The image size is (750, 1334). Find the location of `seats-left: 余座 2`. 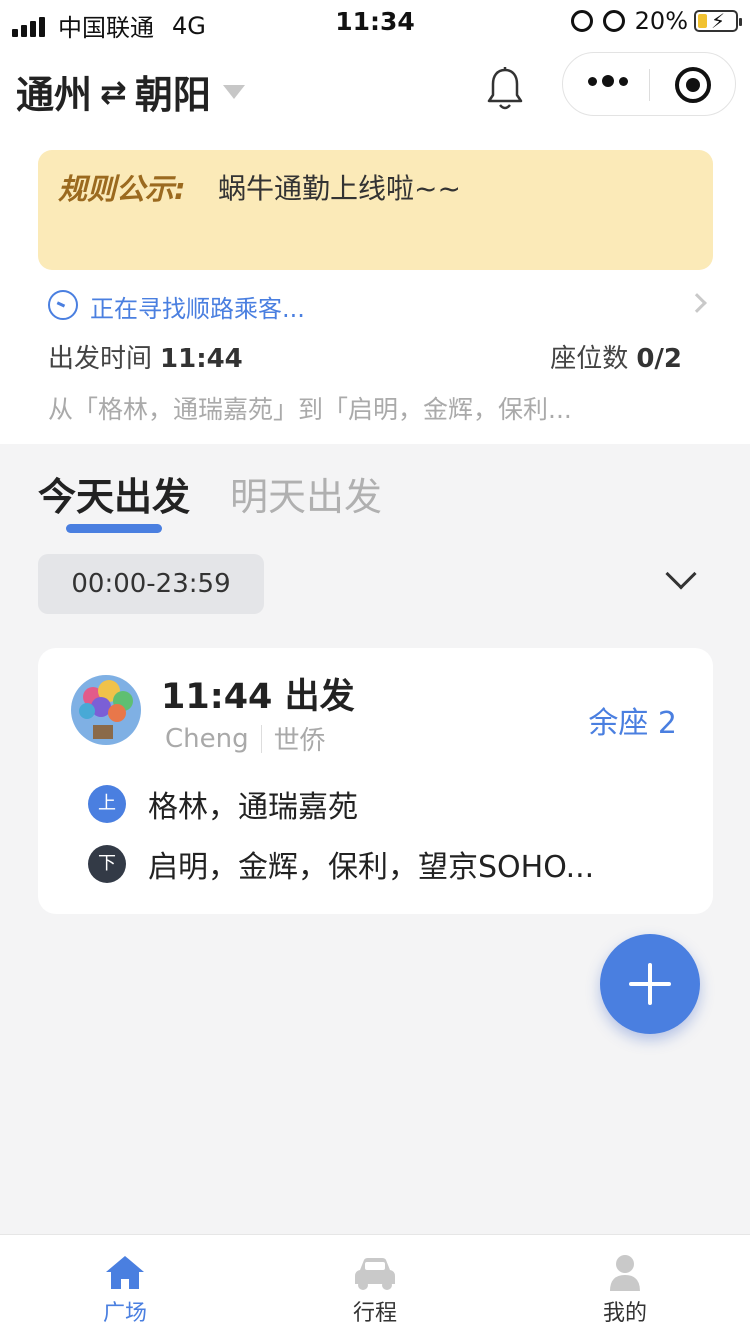

seats-left: 余座 2 is located at coordinates (632, 723).